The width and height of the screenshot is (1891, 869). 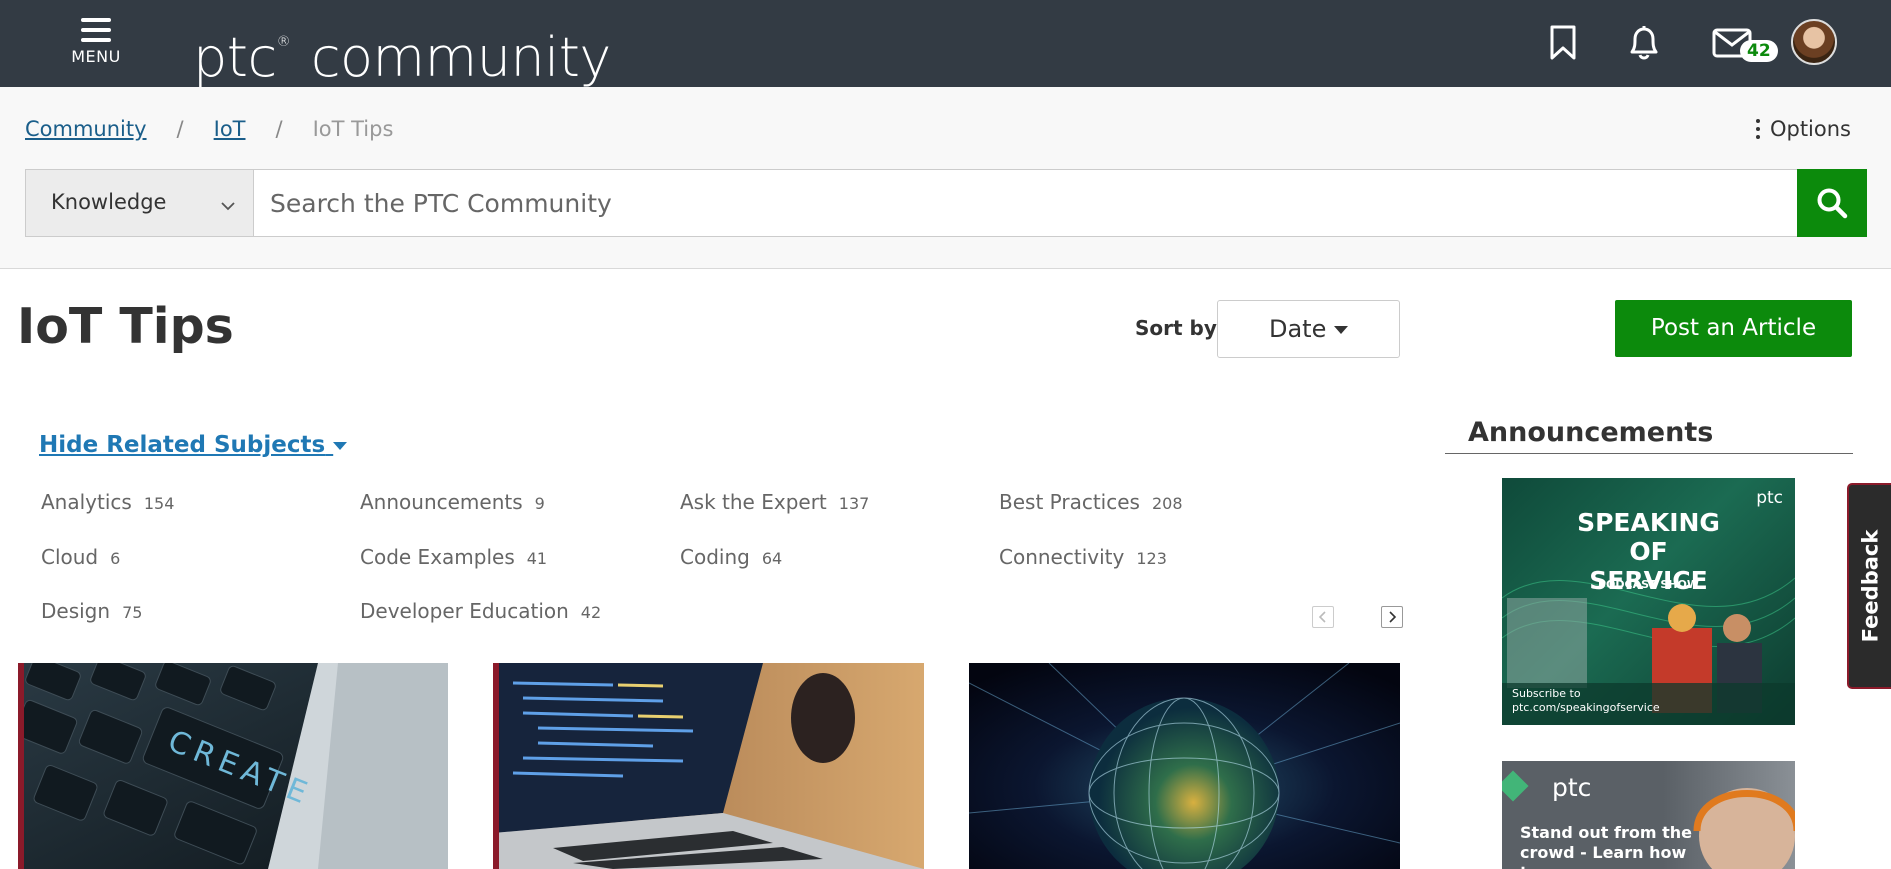 I want to click on subject-label: Design, so click(x=76, y=611).